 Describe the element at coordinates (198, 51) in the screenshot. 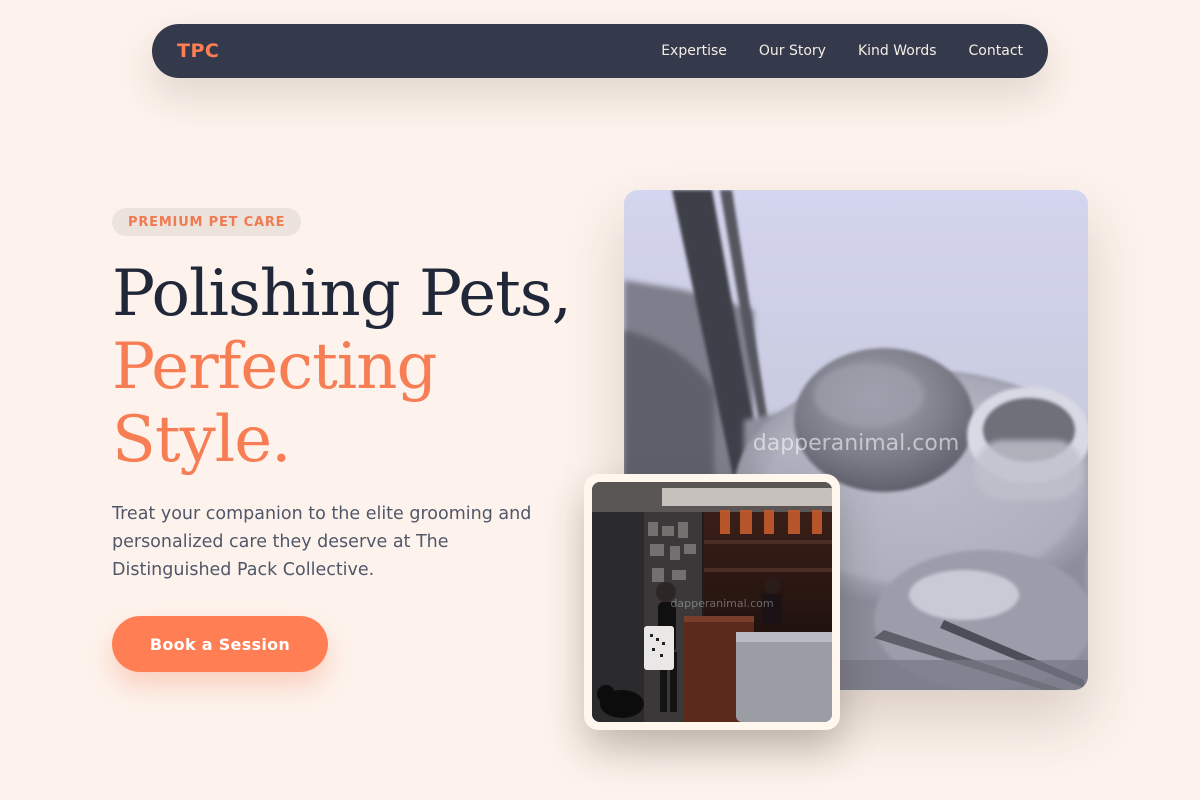

I see `logo: TPC` at that location.